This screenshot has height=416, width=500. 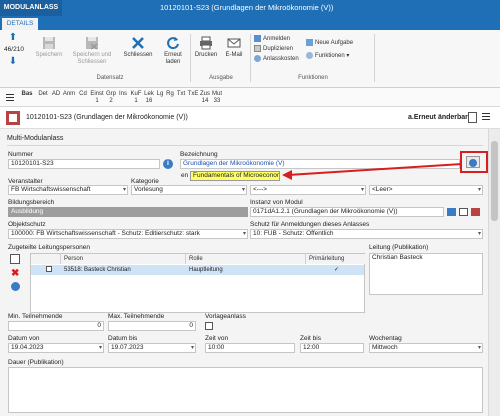 What do you see at coordinates (246, 259) in the screenshot?
I see `grid-header-rolle: Rolle` at bounding box center [246, 259].